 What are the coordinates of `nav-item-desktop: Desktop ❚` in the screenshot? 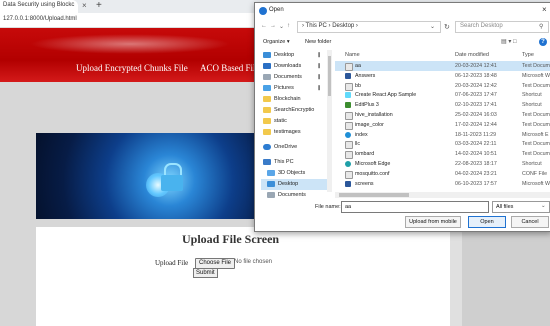 It's located at (294, 55).